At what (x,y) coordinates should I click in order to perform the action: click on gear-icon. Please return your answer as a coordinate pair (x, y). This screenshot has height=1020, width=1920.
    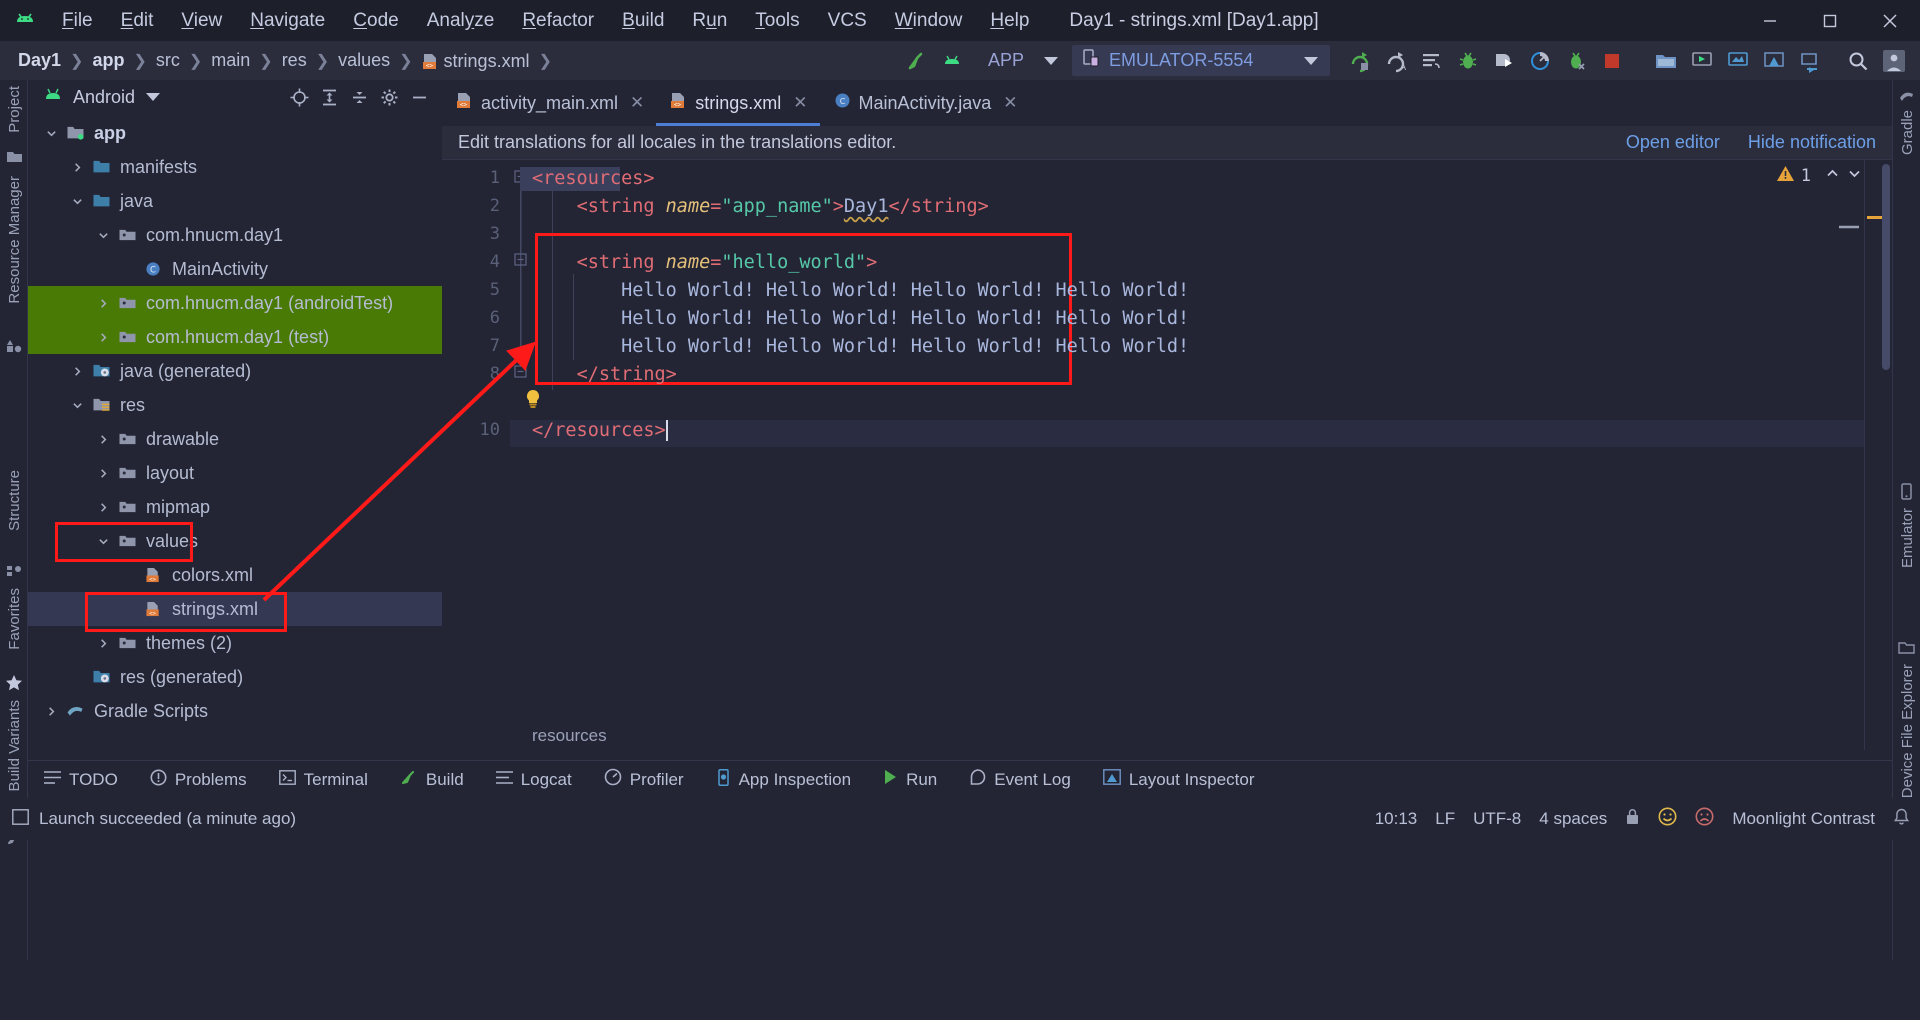
    Looking at the image, I should click on (389, 97).